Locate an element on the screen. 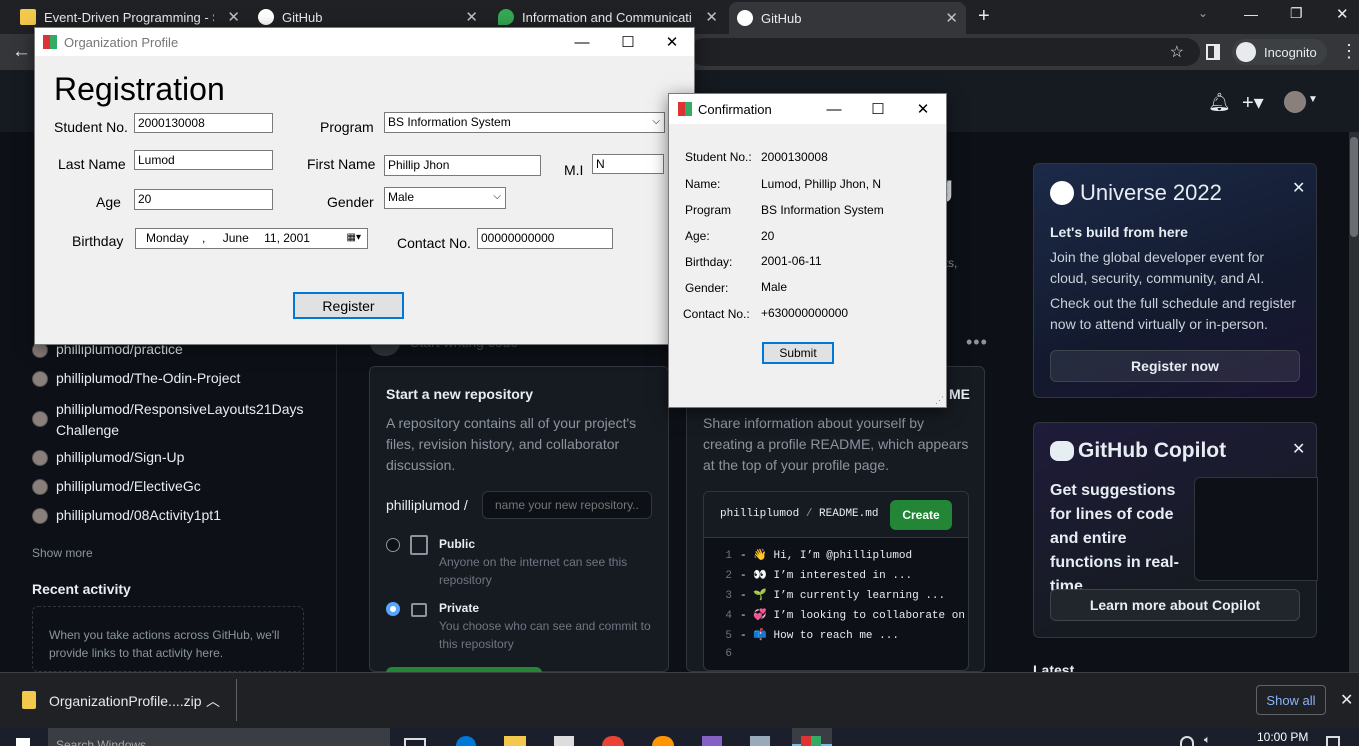 The height and width of the screenshot is (746, 1359). register-now-button: Register now is located at coordinates (1175, 366).